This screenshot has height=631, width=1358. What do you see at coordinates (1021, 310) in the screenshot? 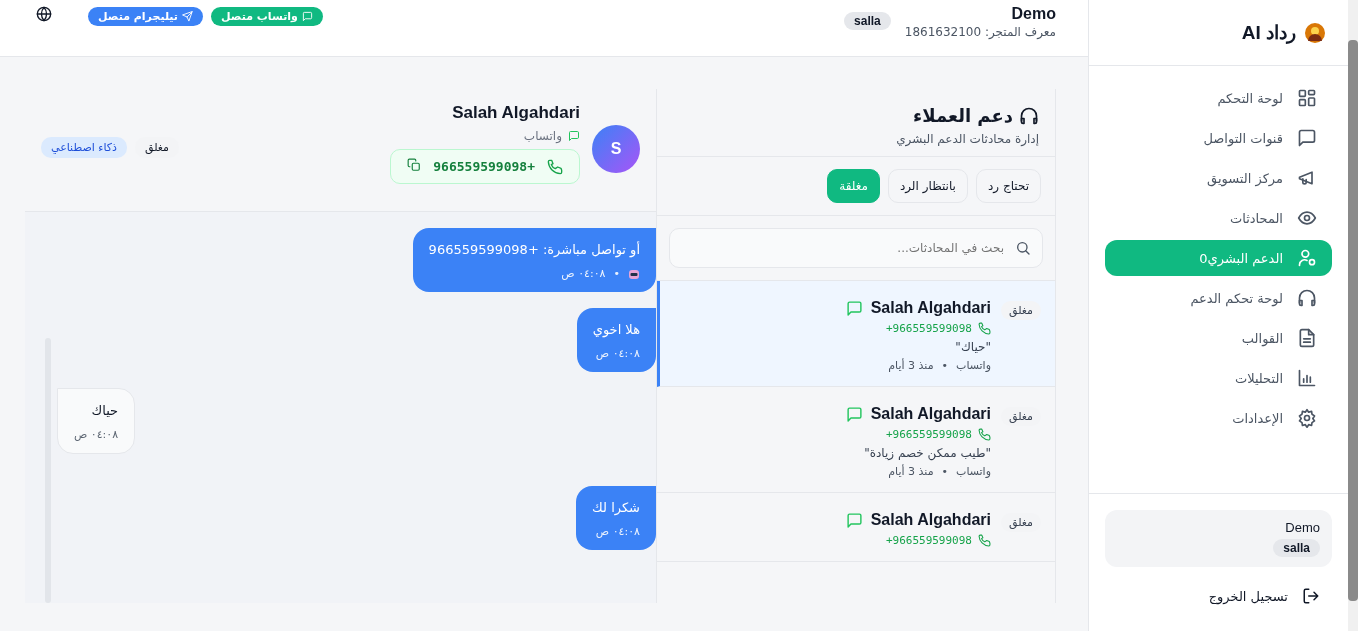
I see `status-tag: مغلق` at bounding box center [1021, 310].